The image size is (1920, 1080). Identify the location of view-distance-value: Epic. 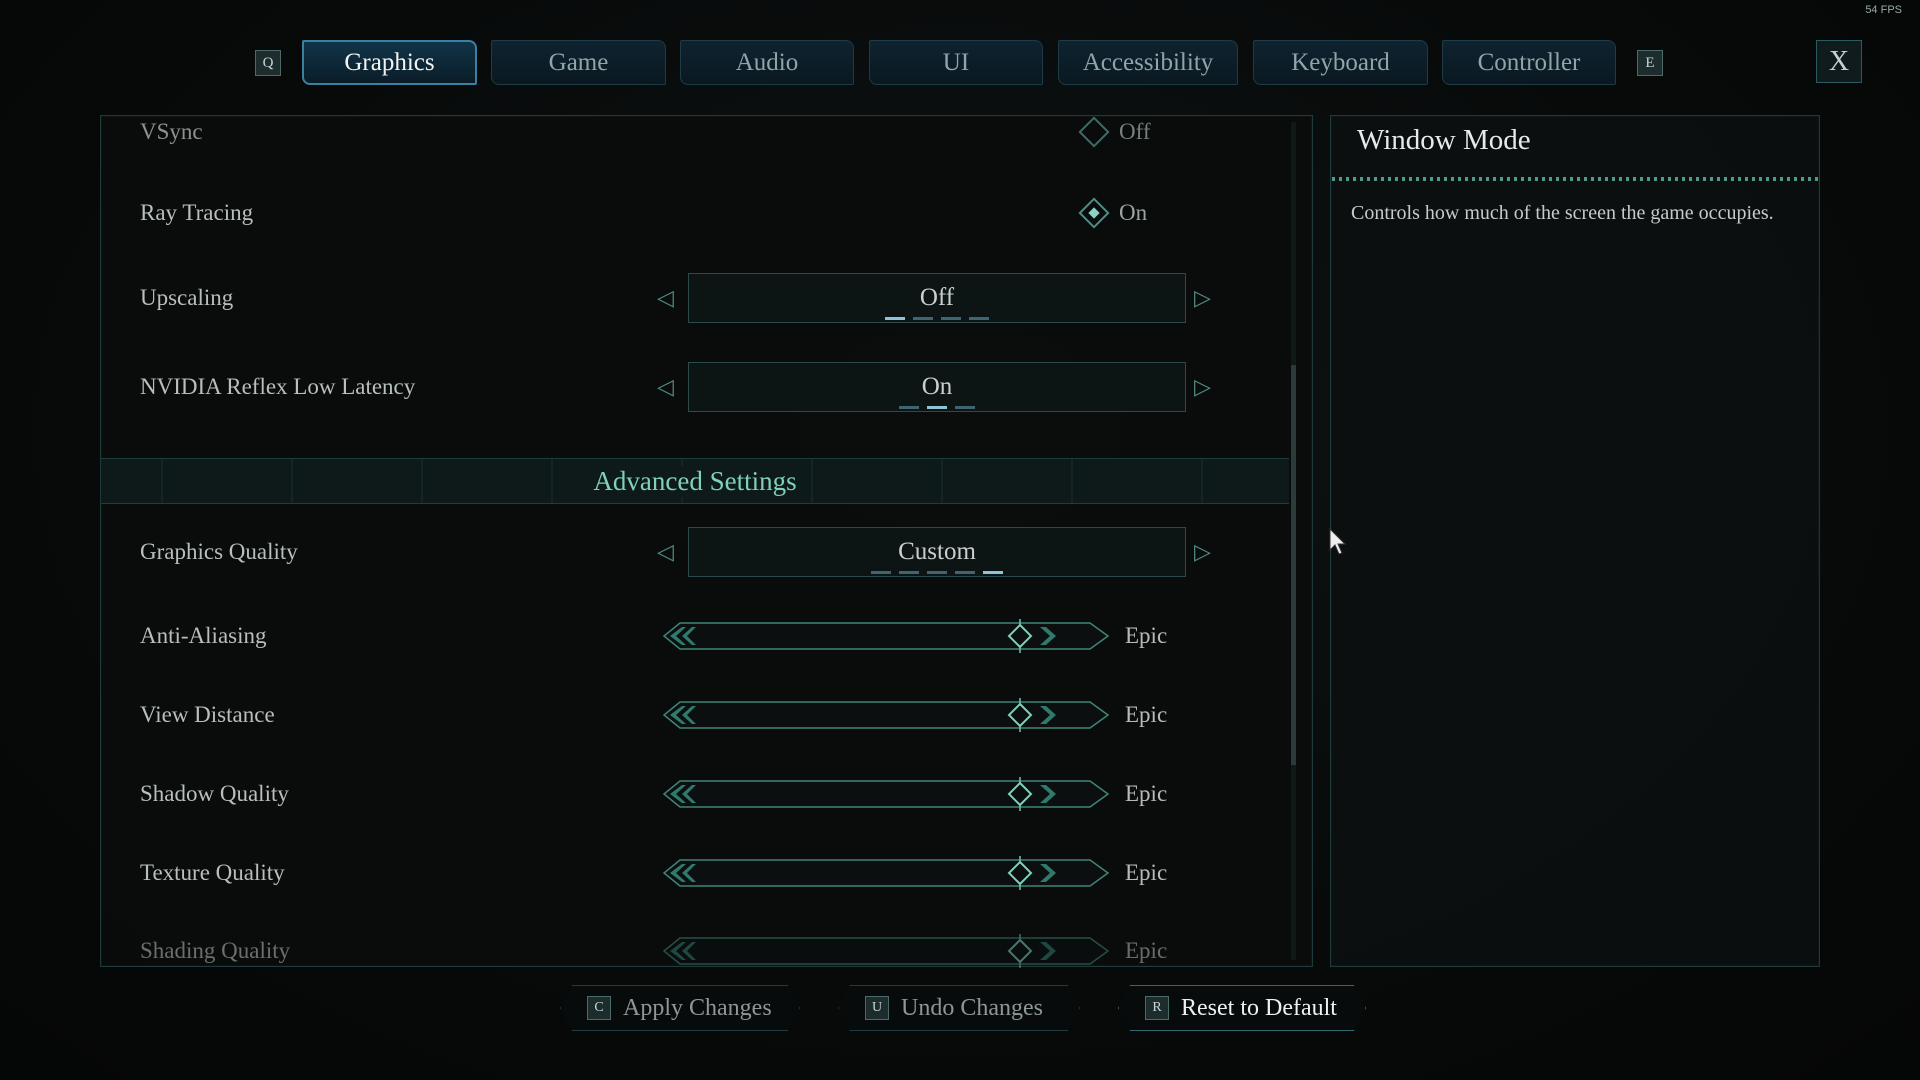
(1146, 714).